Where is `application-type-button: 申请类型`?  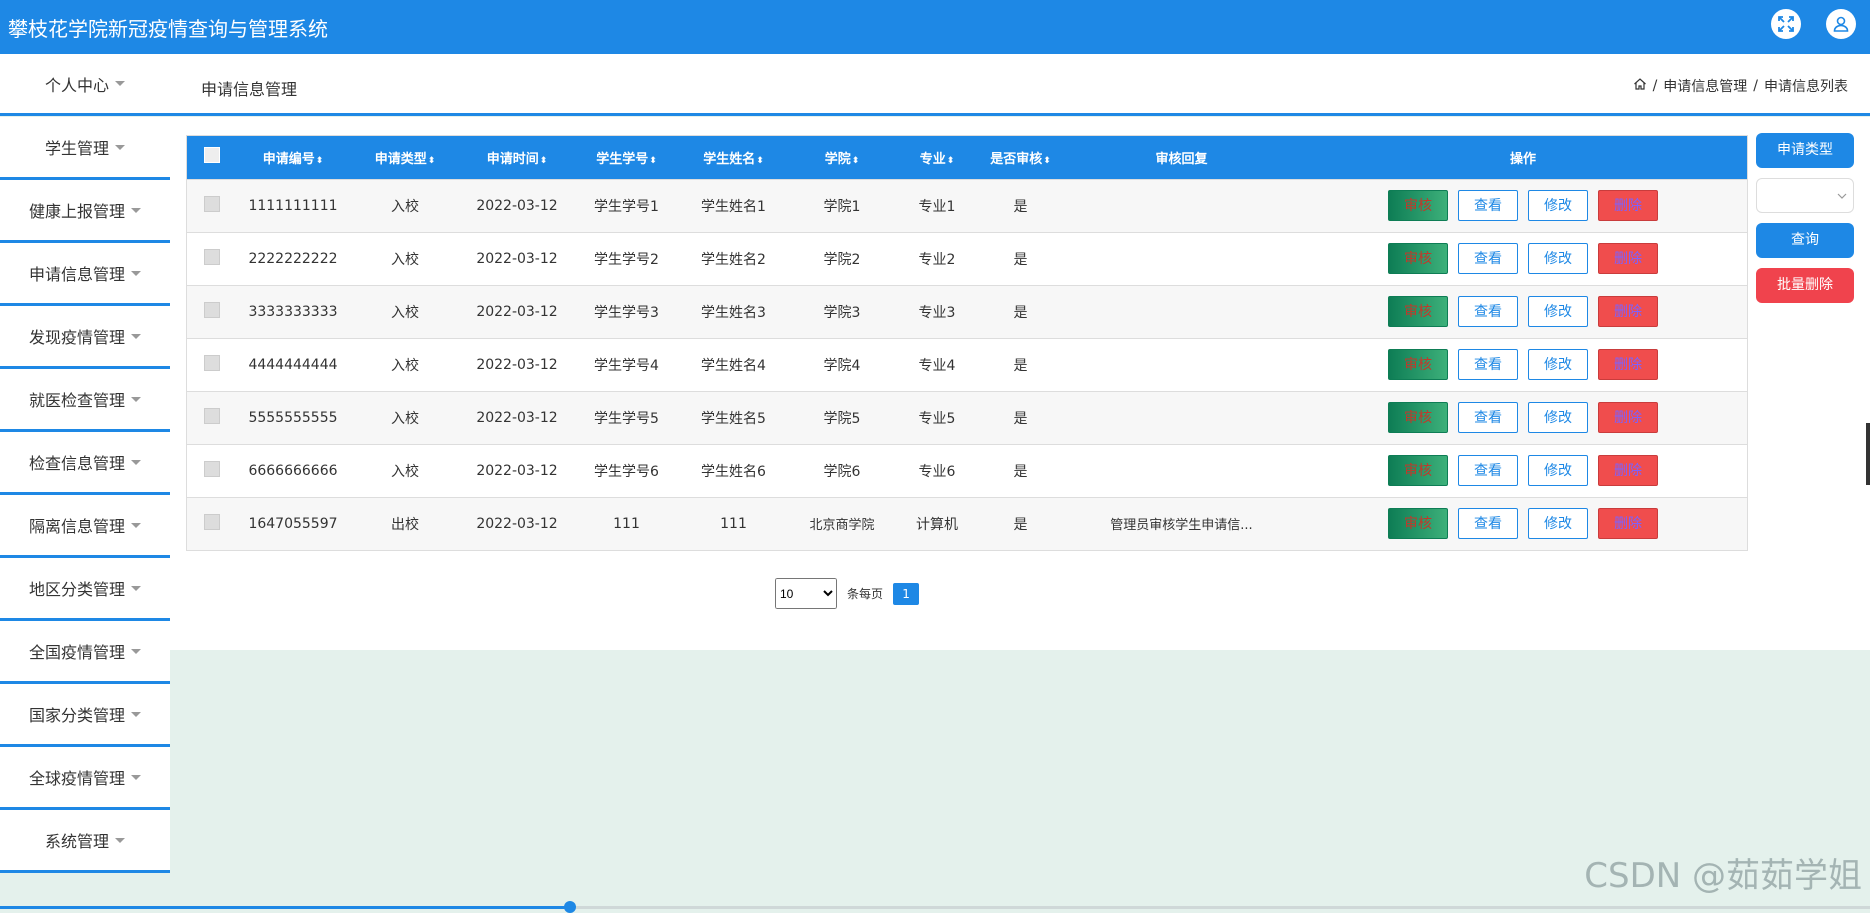 application-type-button: 申请类型 is located at coordinates (1805, 150).